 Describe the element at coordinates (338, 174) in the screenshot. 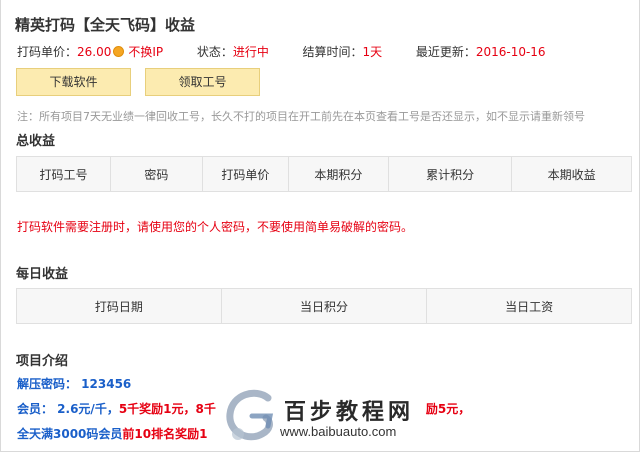

I see `column-header: 本期积分` at that location.